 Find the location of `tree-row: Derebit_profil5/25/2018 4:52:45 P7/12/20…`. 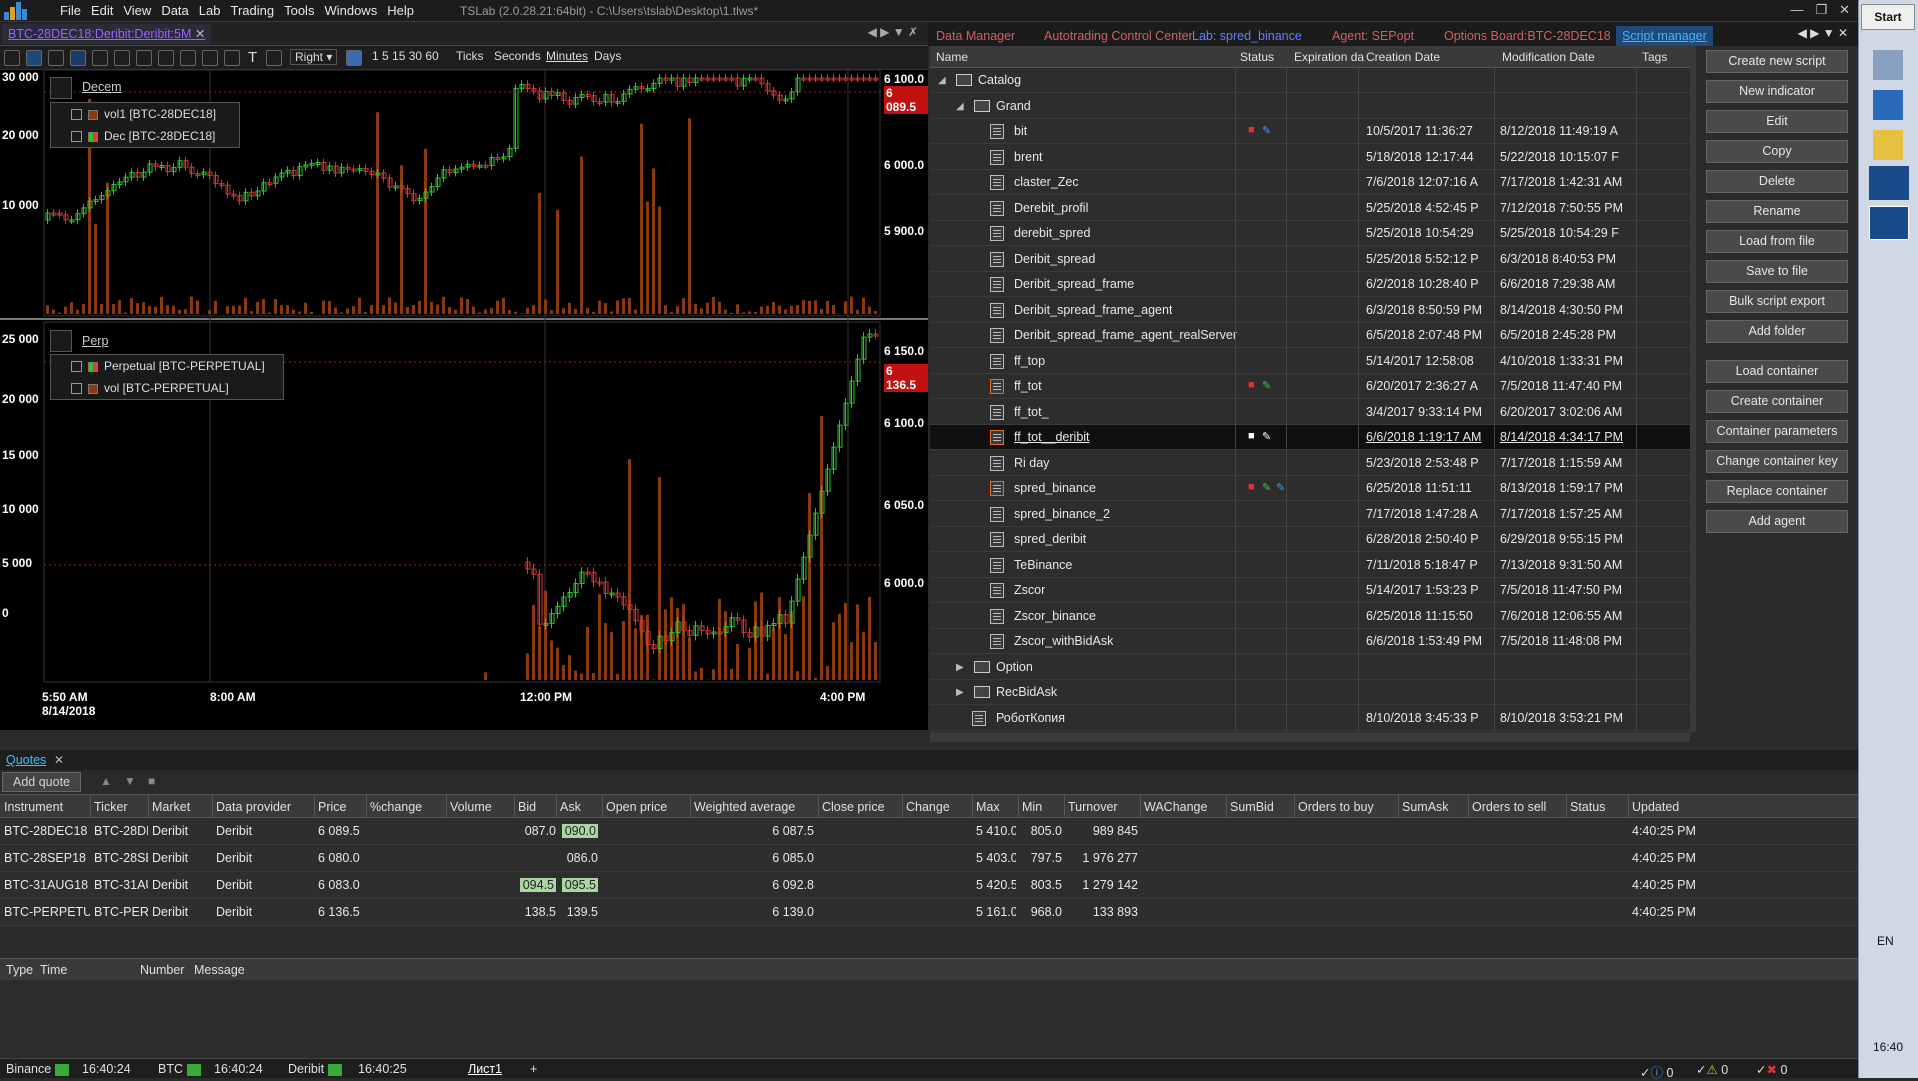

tree-row: Derebit_profil5/25/2018 4:52:45 P7/12/20… is located at coordinates (1310, 208).